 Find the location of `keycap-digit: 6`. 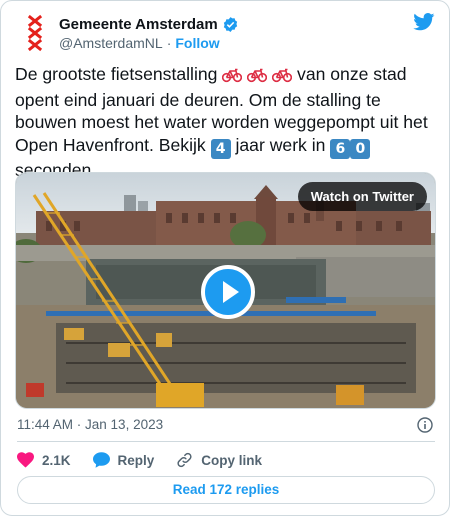

keycap-digit: 6 is located at coordinates (340, 148).